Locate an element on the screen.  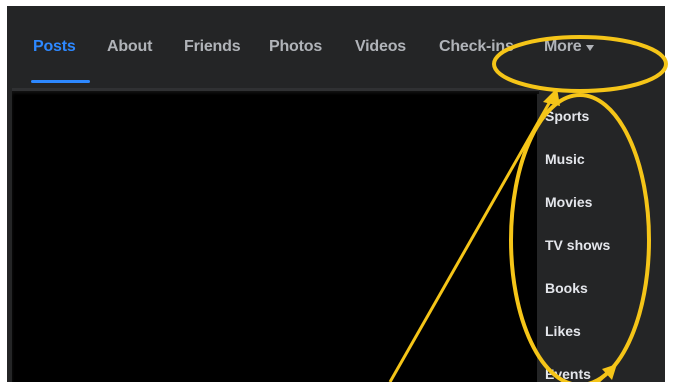
caret-down-icon is located at coordinates (590, 47).